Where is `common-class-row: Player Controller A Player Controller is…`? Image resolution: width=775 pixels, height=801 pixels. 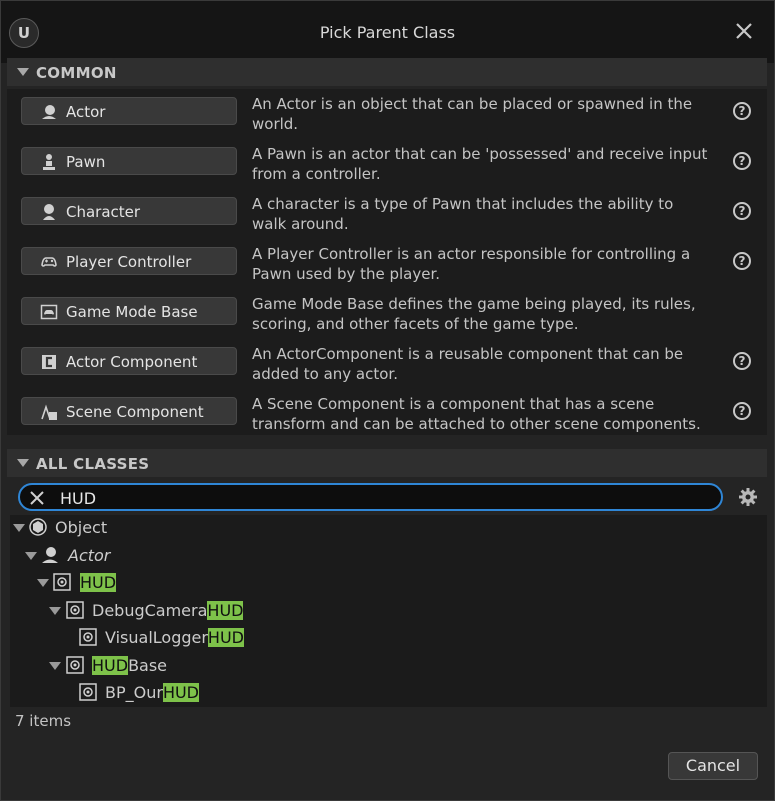
common-class-row: Player Controller A Player Controller is… is located at coordinates (387, 264).